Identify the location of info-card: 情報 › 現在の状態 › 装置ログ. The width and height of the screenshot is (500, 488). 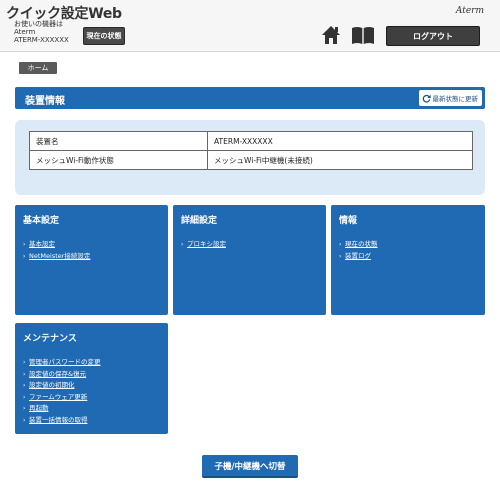
(408, 260).